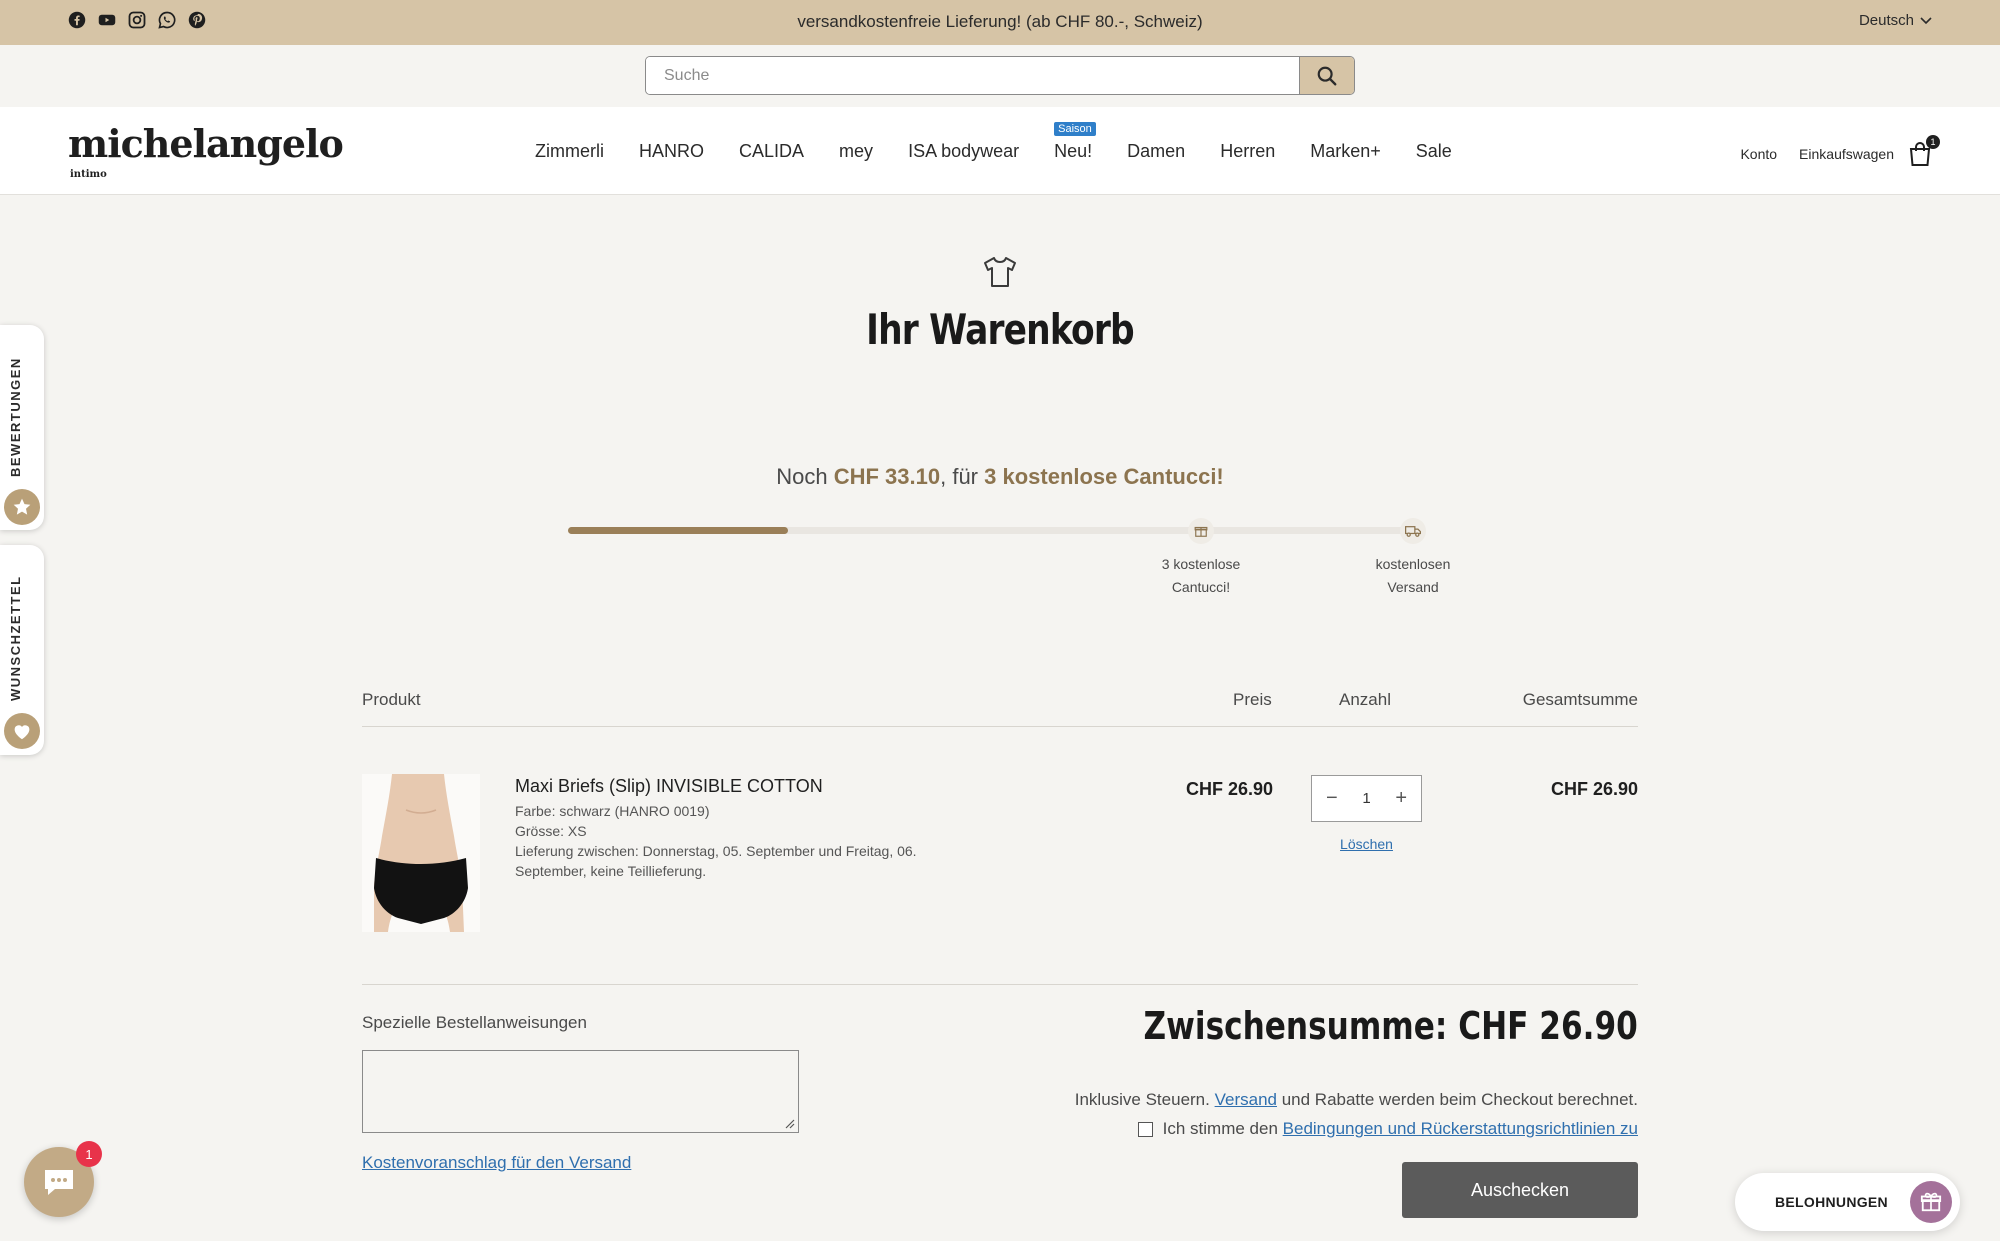  I want to click on remove-item-link: Löschen, so click(1366, 844).